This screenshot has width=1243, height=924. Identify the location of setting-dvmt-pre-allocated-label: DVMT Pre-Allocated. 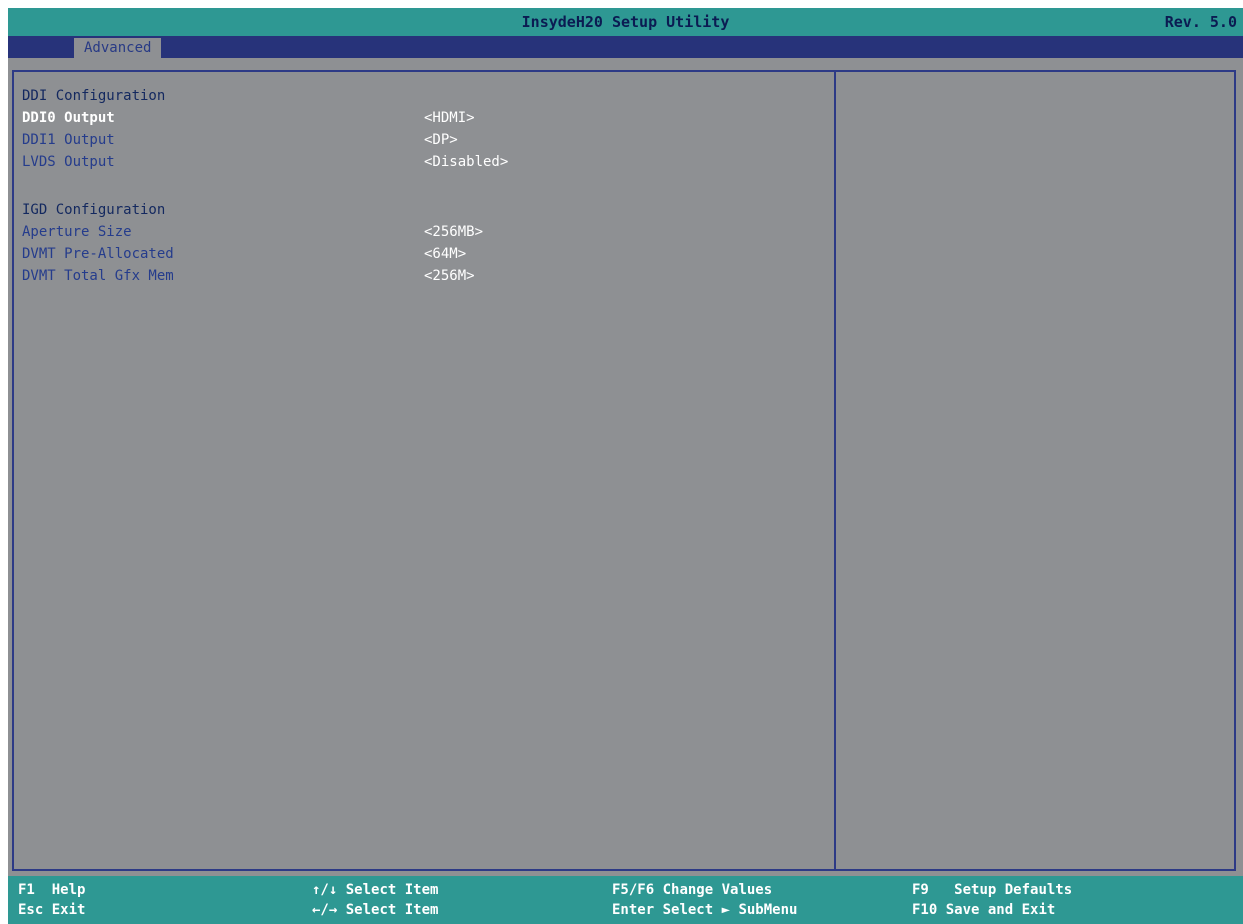
(98, 254).